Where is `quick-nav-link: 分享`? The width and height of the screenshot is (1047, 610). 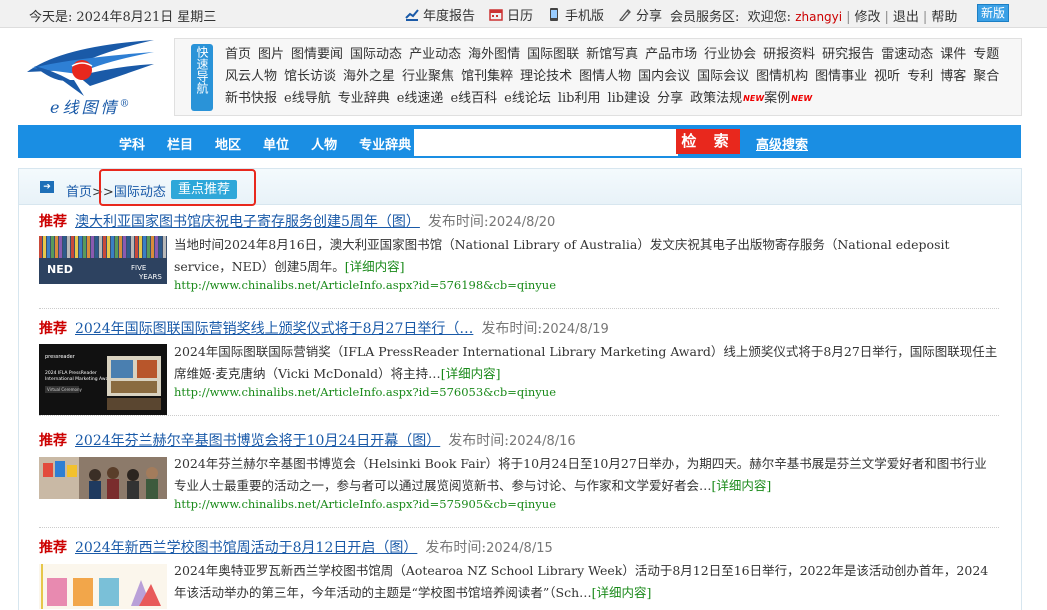
quick-nav-link: 分享 is located at coordinates (670, 98).